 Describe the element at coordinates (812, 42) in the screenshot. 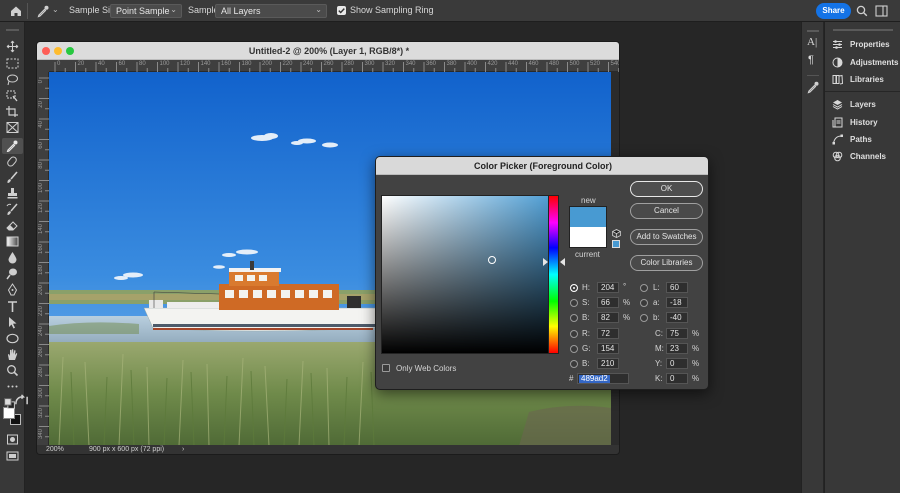

I see `character-panel-icon: A|` at that location.